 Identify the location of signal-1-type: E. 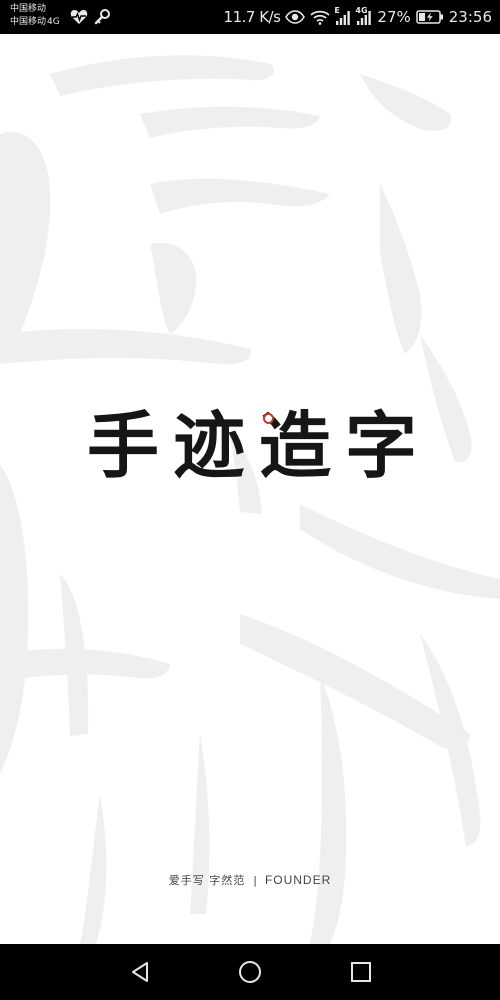
(337, 10).